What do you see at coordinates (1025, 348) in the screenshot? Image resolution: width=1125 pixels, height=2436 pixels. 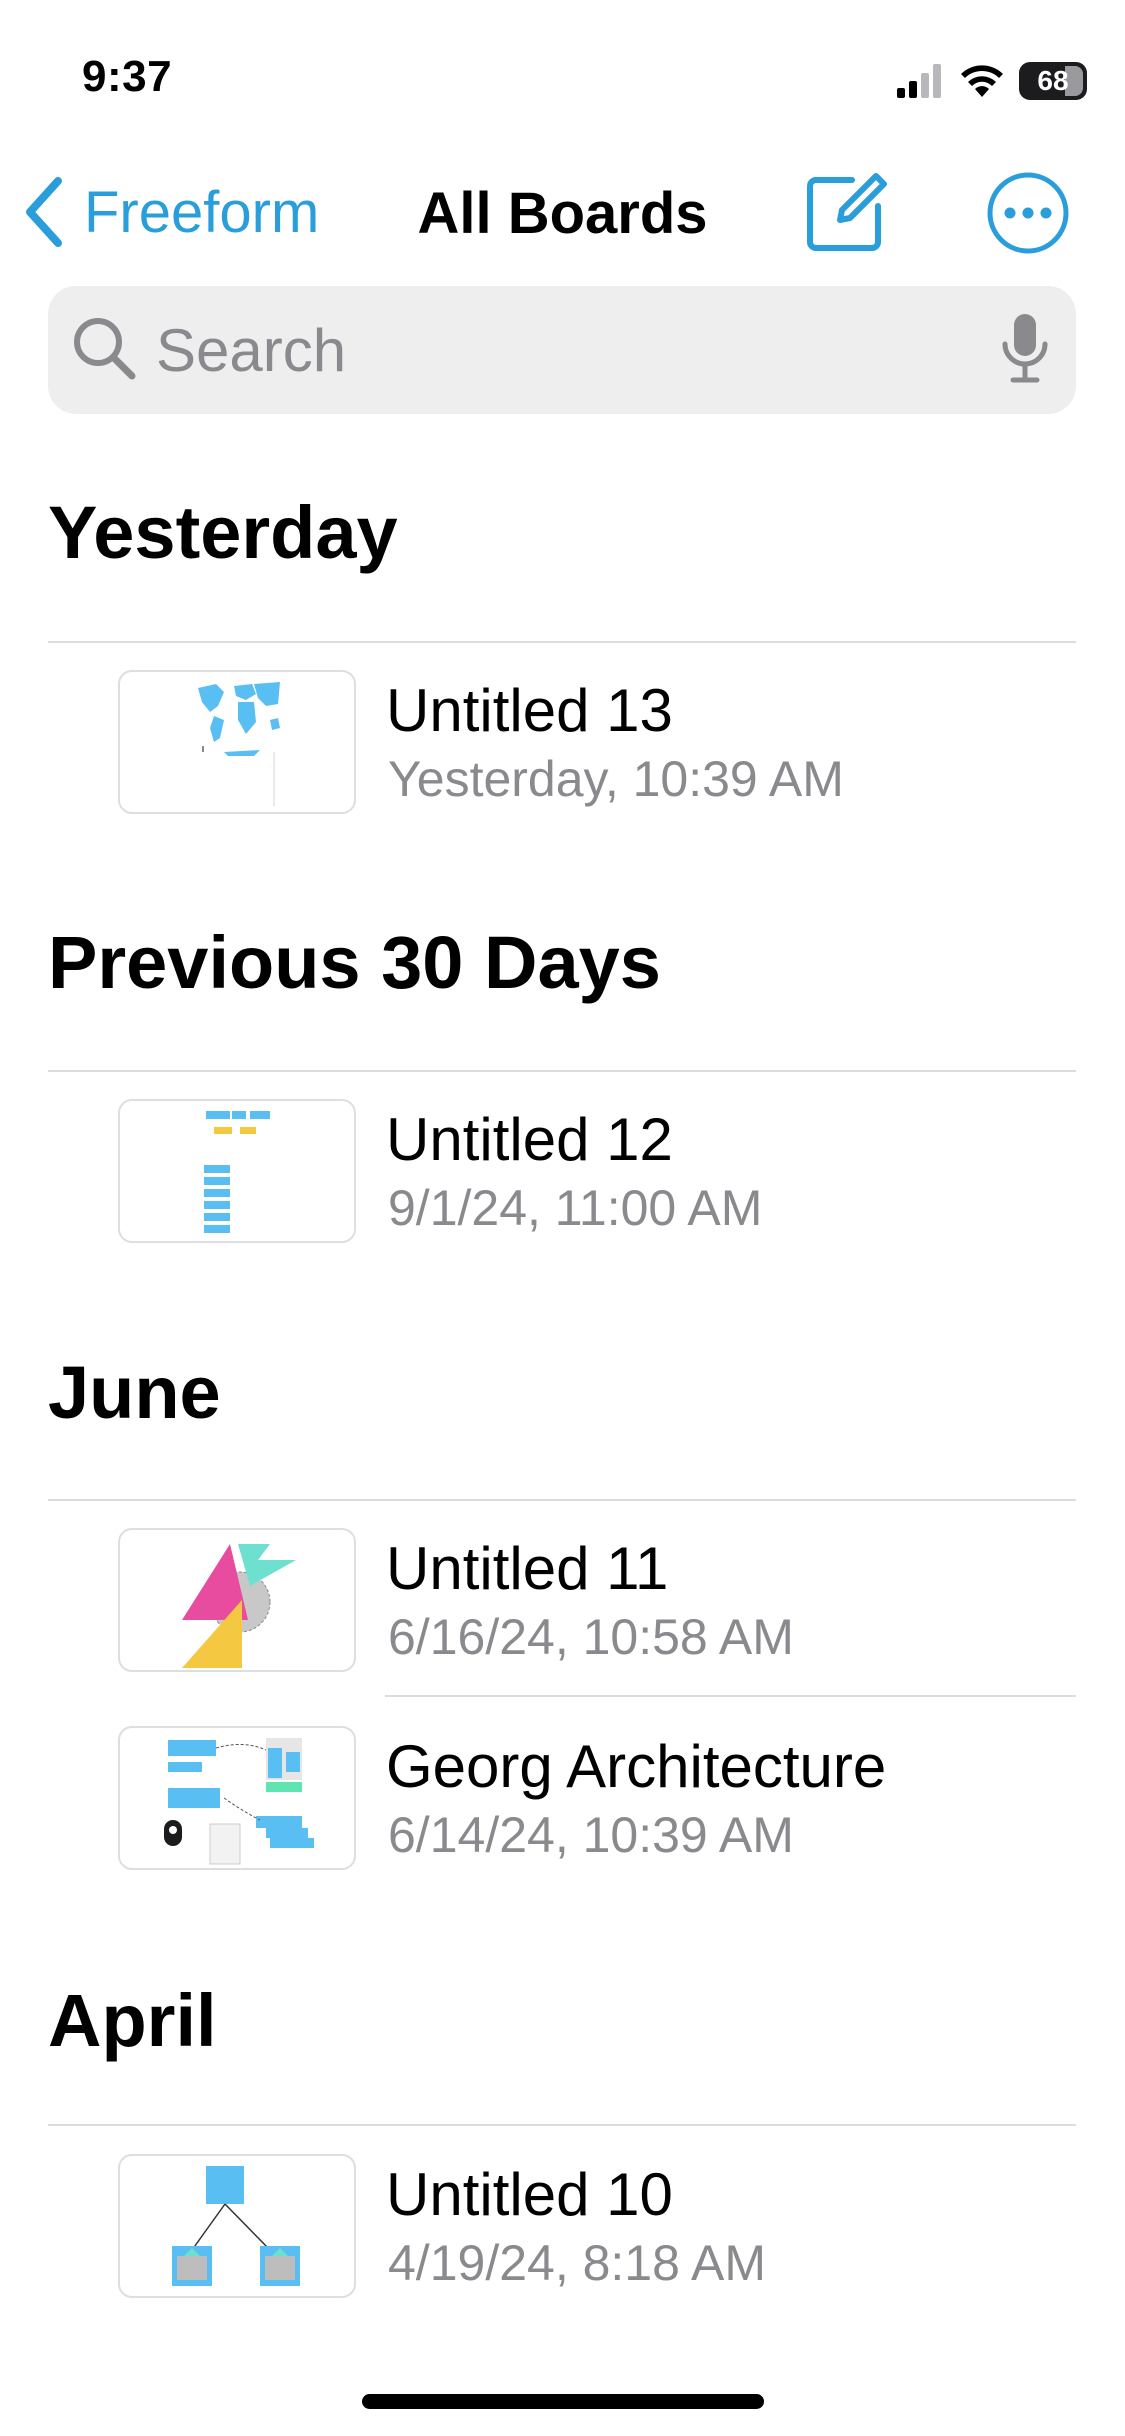 I see `microphone-icon` at bounding box center [1025, 348].